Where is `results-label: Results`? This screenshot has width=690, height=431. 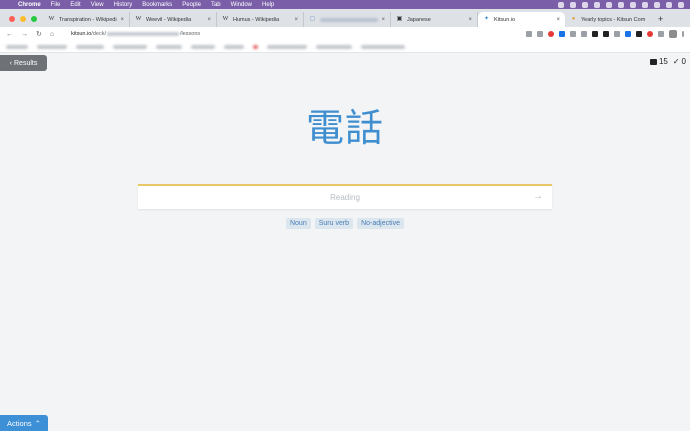
results-label: Results is located at coordinates (26, 63).